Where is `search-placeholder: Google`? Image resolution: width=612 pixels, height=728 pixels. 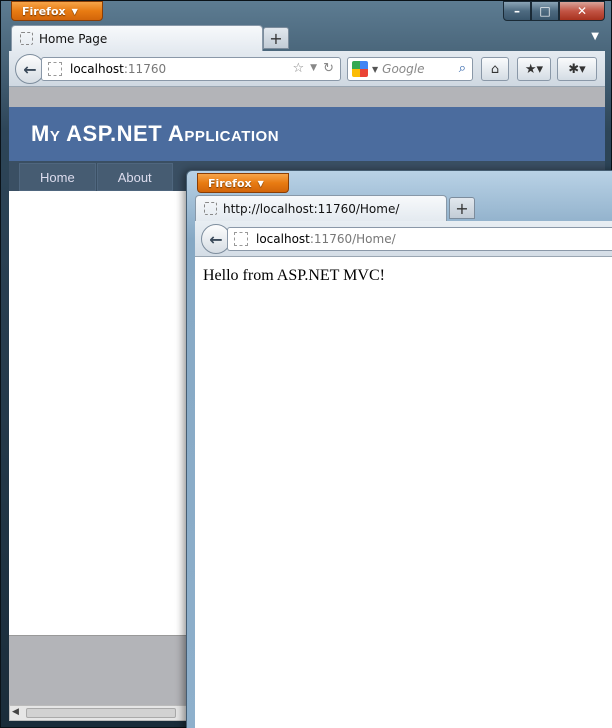 search-placeholder: Google is located at coordinates (403, 69).